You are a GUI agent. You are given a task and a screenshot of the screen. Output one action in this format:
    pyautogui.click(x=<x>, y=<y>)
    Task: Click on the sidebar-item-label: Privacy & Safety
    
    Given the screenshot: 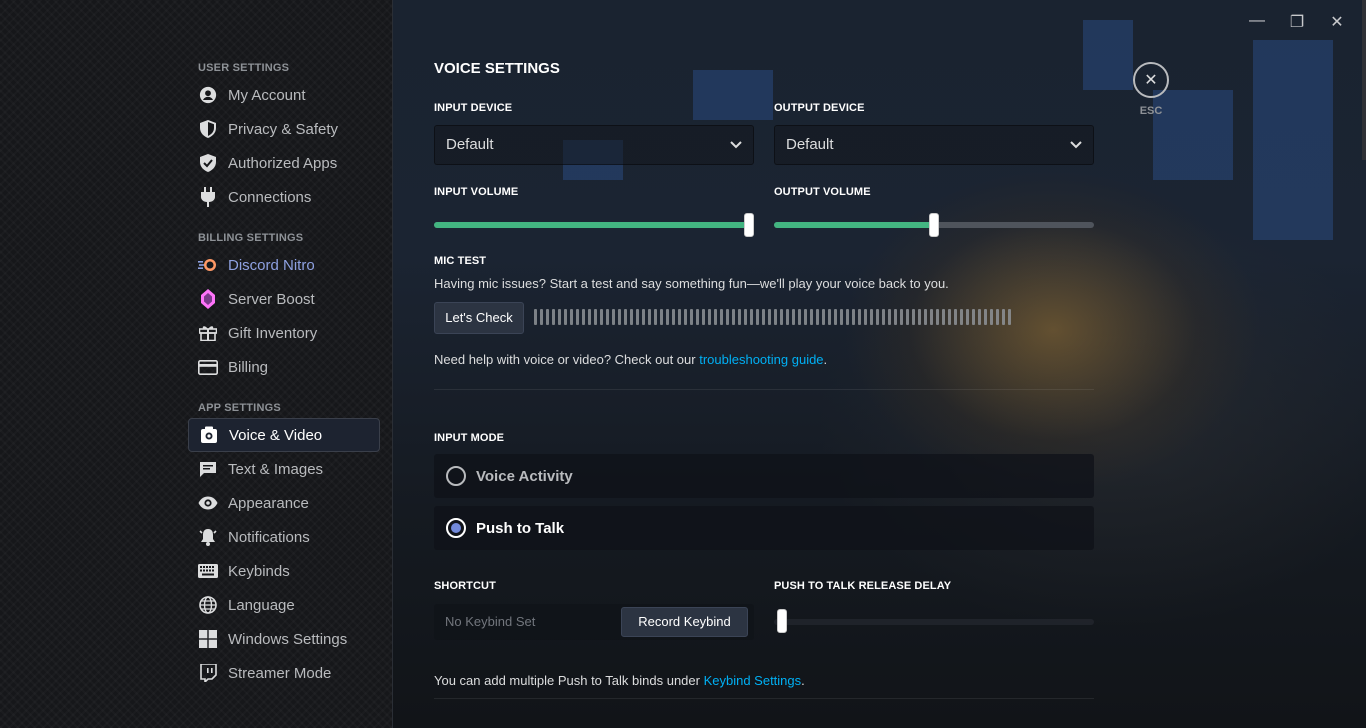 What is the action you would take?
    pyautogui.click(x=283, y=129)
    